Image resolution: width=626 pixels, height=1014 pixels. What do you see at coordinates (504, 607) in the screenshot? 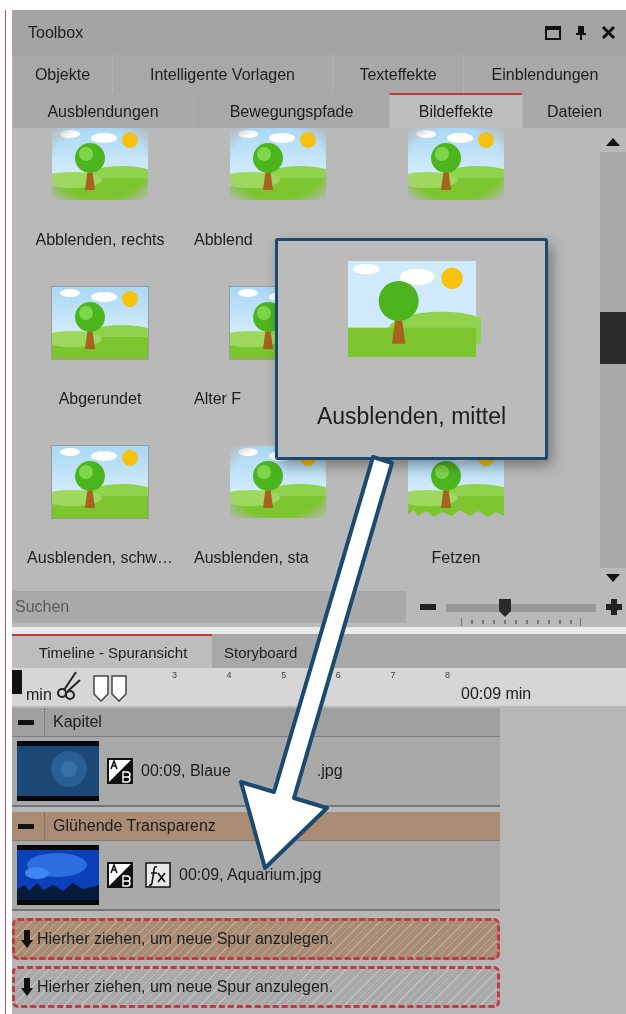
I see `slider-thumb` at bounding box center [504, 607].